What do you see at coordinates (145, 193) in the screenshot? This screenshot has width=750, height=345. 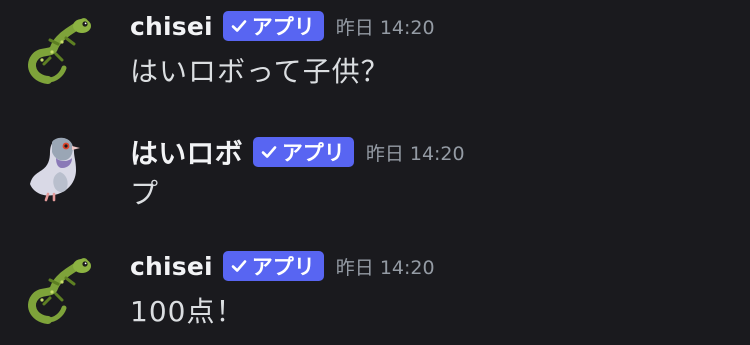 I see `message-content: プ` at bounding box center [145, 193].